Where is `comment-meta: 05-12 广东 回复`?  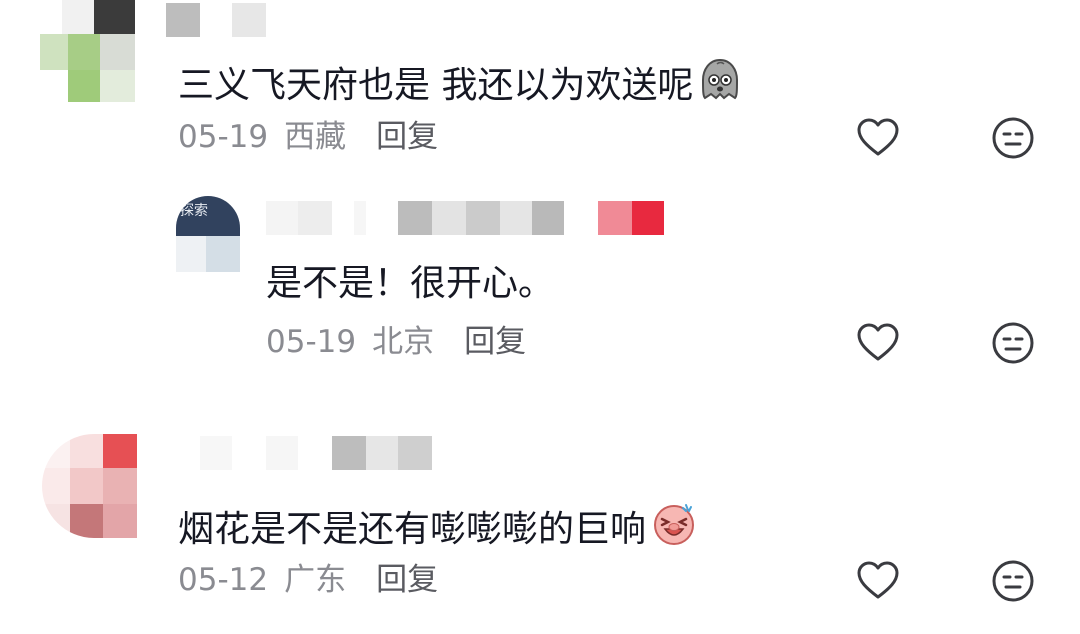
comment-meta: 05-12 广东 回复 is located at coordinates (308, 580).